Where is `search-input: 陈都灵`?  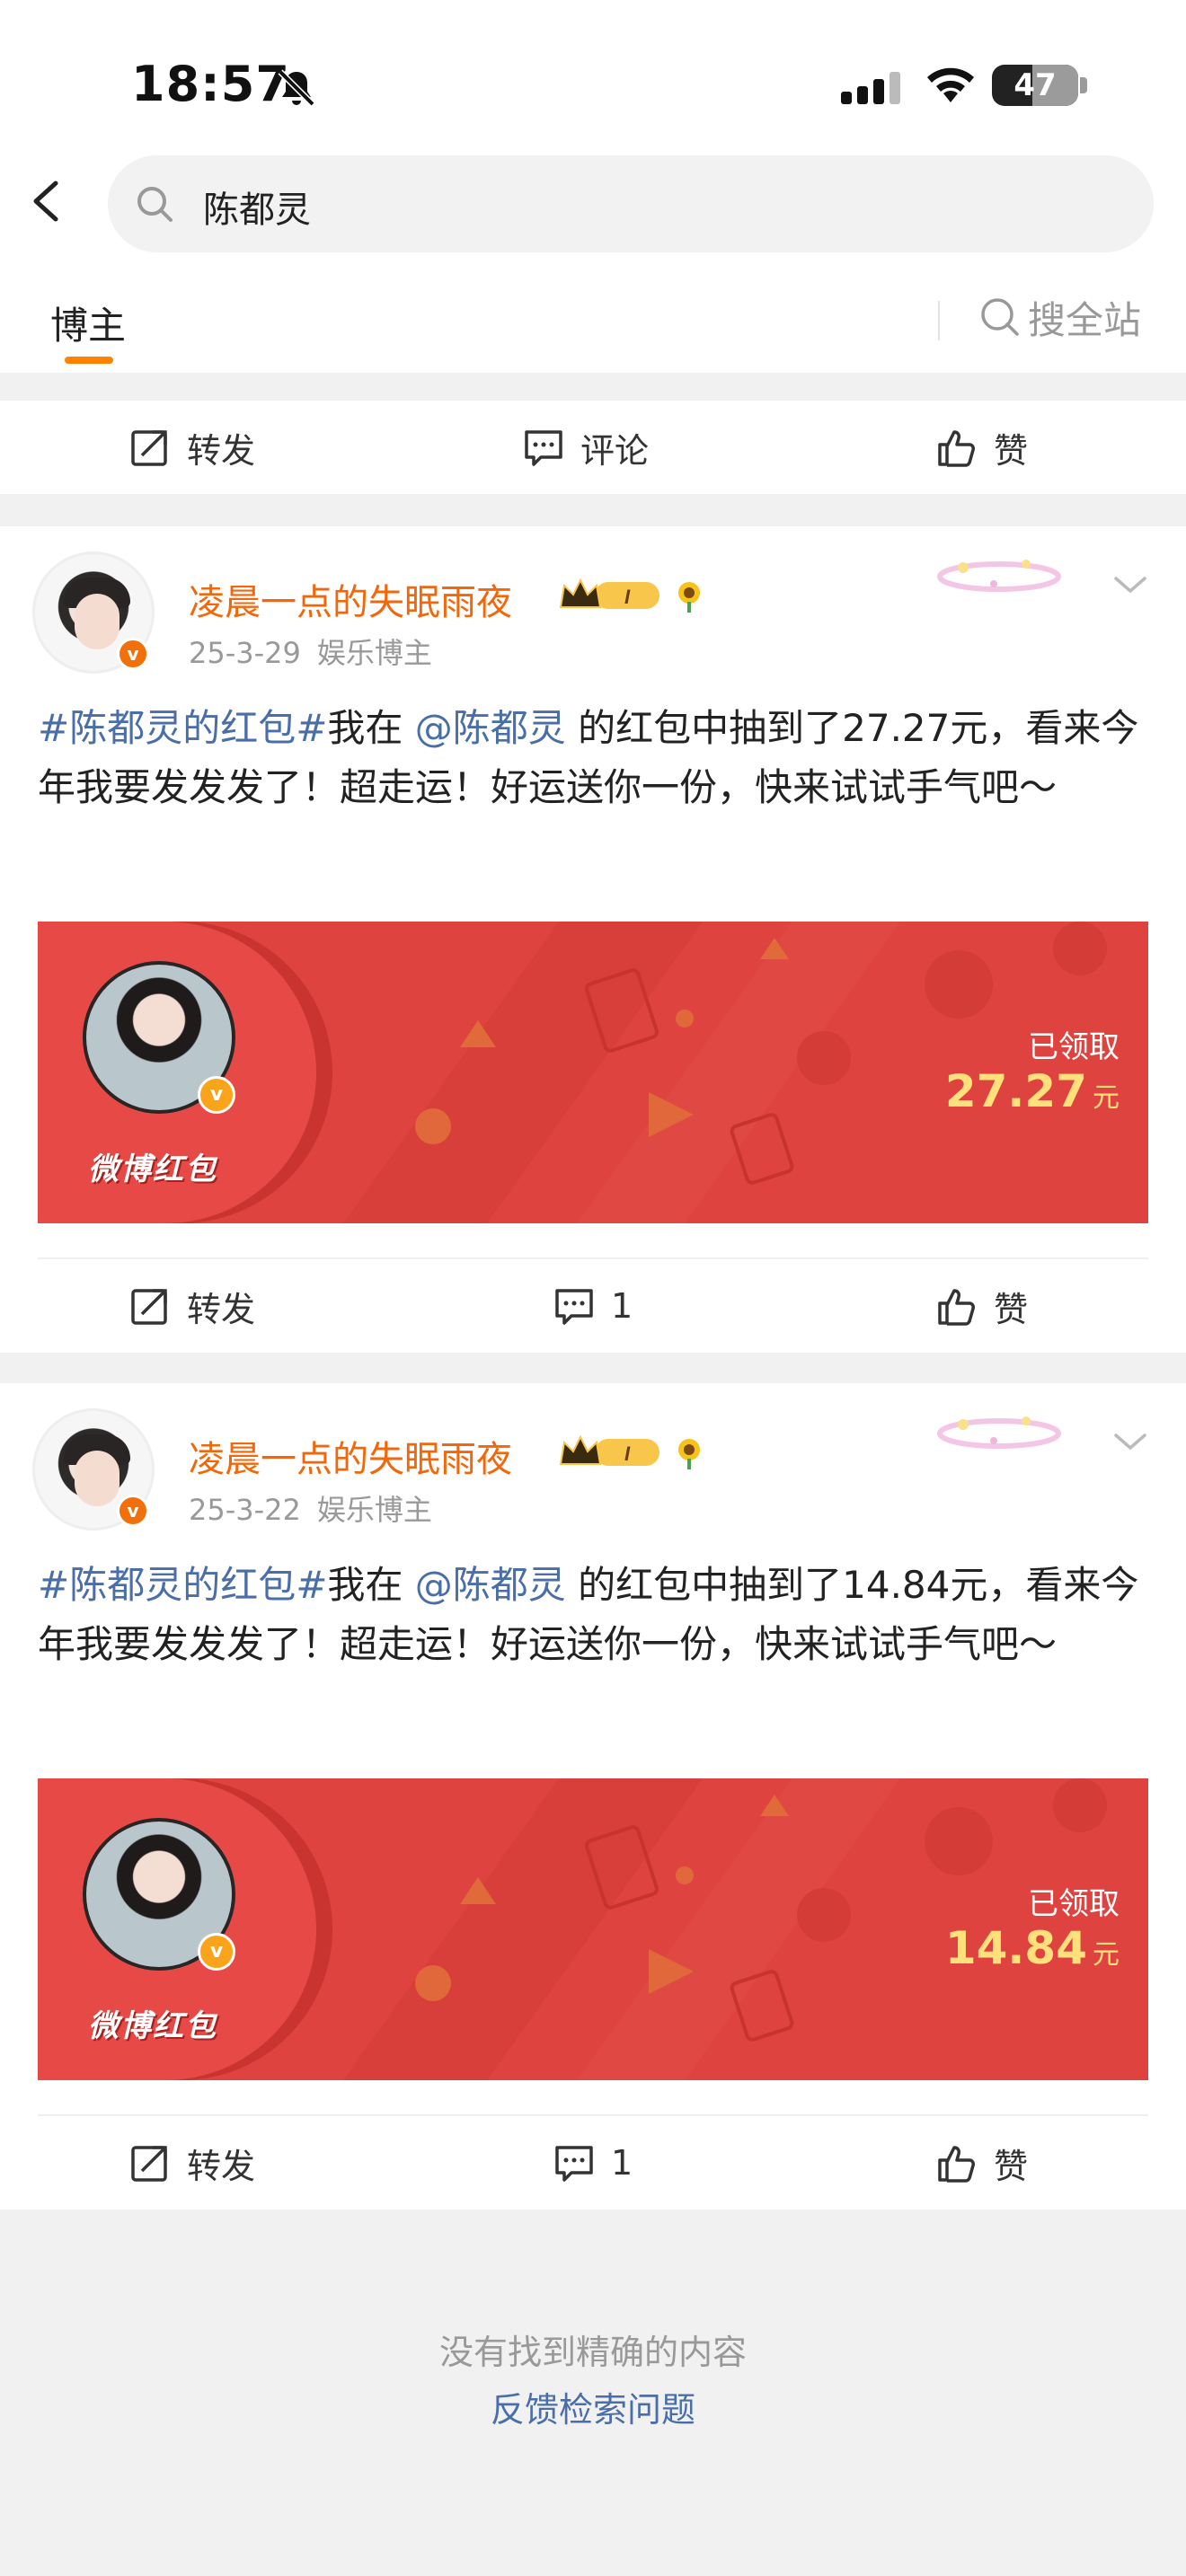 search-input: 陈都灵 is located at coordinates (631, 203).